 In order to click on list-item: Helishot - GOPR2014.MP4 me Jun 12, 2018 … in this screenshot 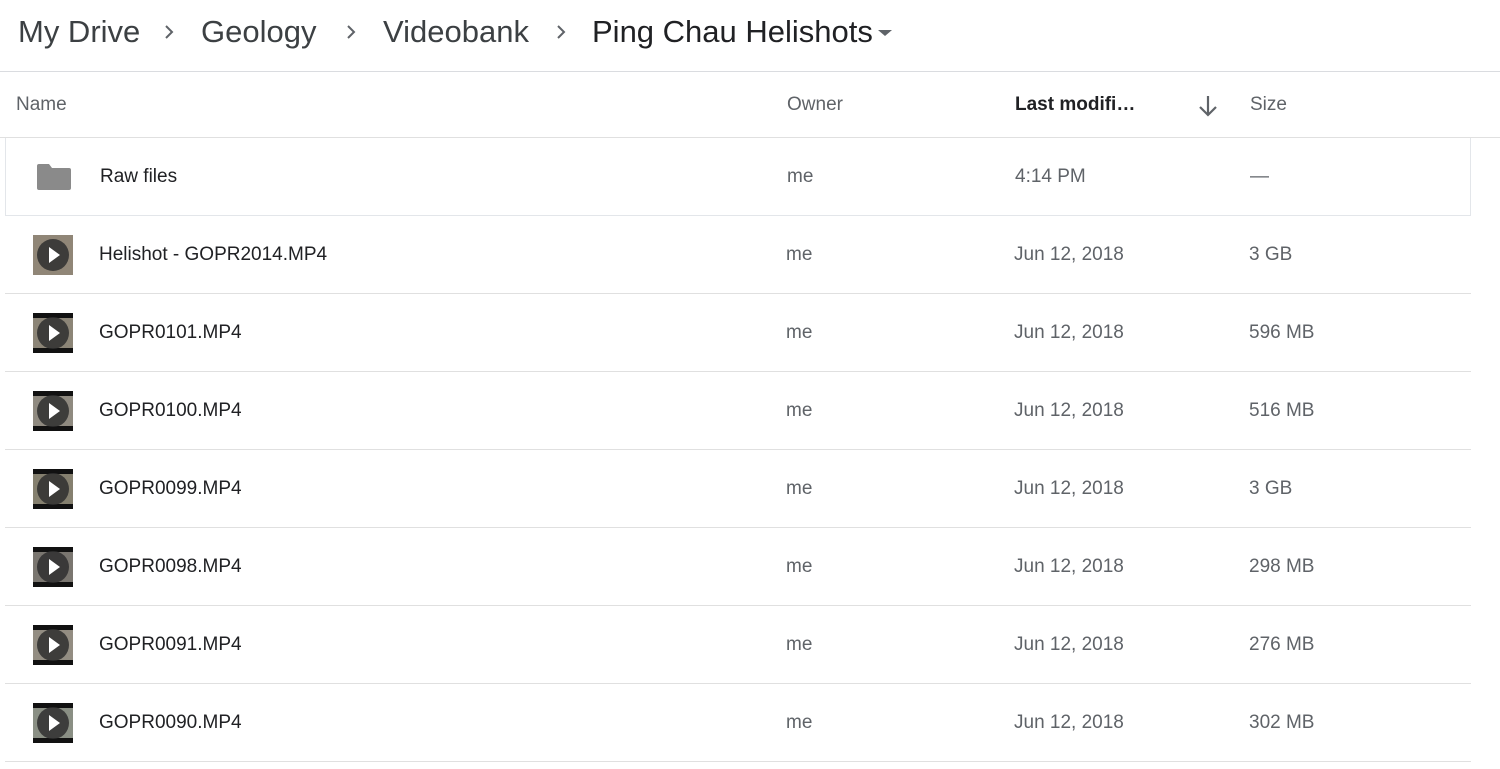, I will do `click(738, 255)`.